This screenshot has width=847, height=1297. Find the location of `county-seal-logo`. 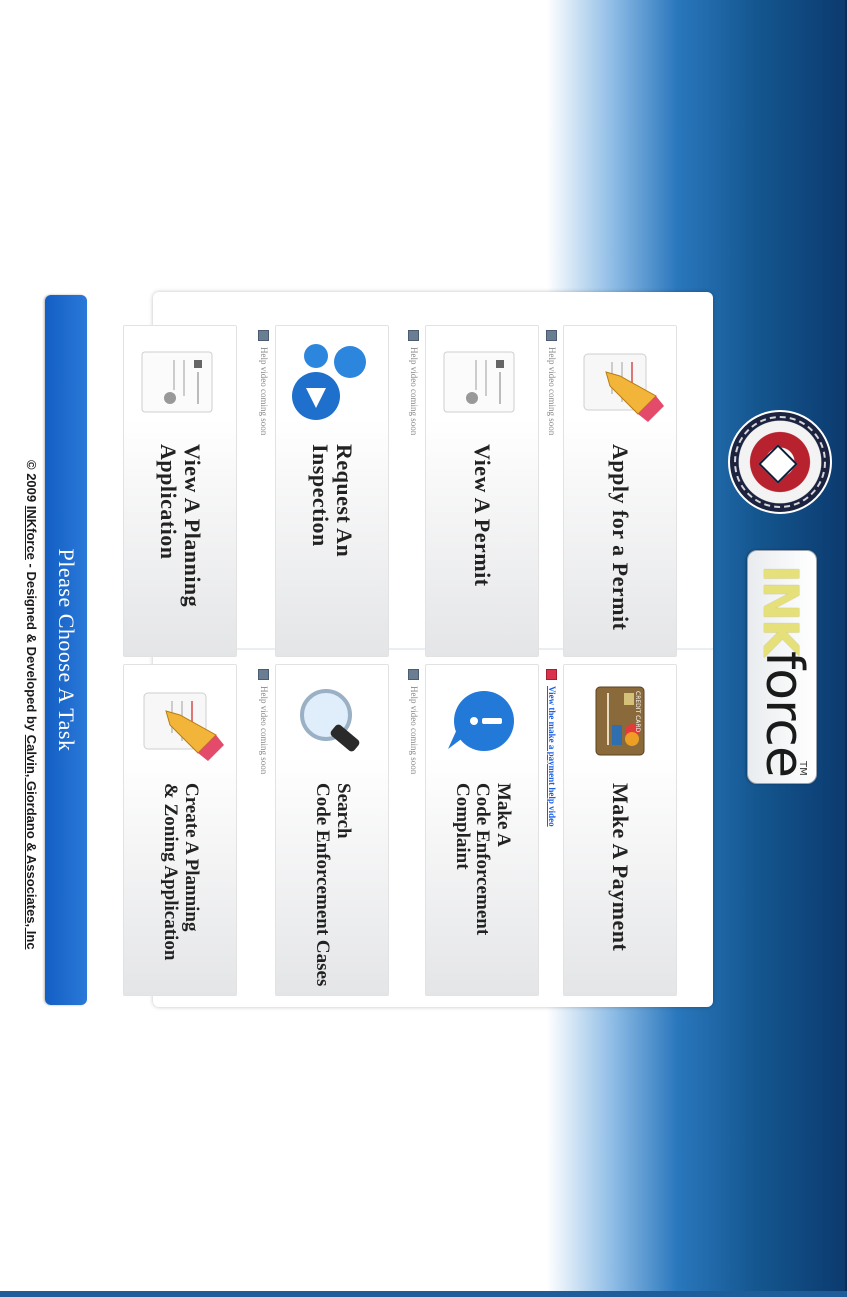

county-seal-logo is located at coordinates (780, 462).